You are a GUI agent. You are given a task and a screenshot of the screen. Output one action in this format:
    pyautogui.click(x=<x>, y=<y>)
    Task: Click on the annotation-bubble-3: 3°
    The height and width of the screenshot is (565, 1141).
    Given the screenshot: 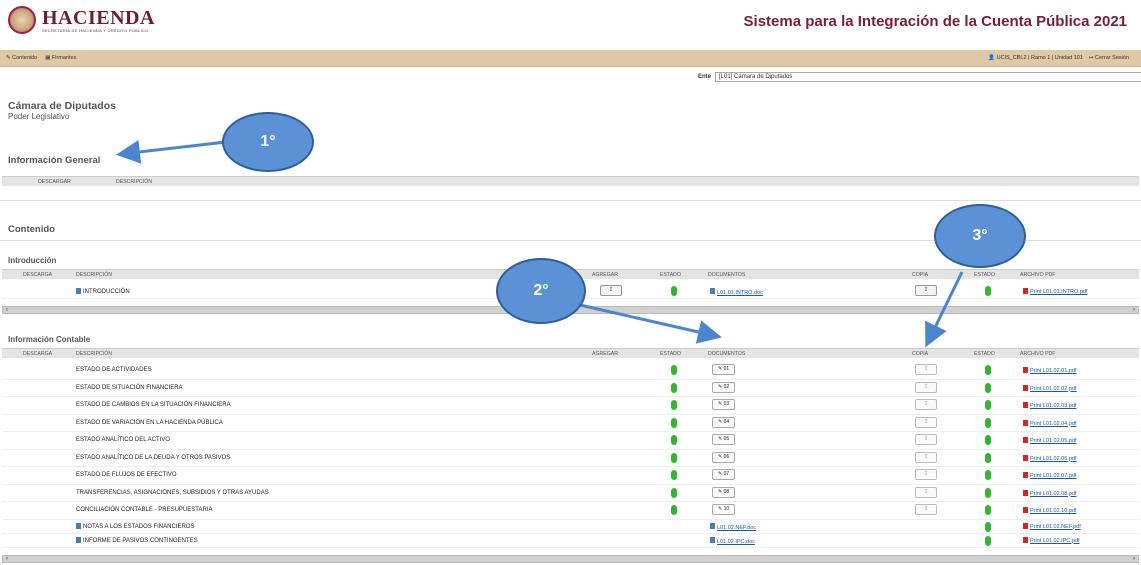 What is the action you would take?
    pyautogui.click(x=980, y=236)
    